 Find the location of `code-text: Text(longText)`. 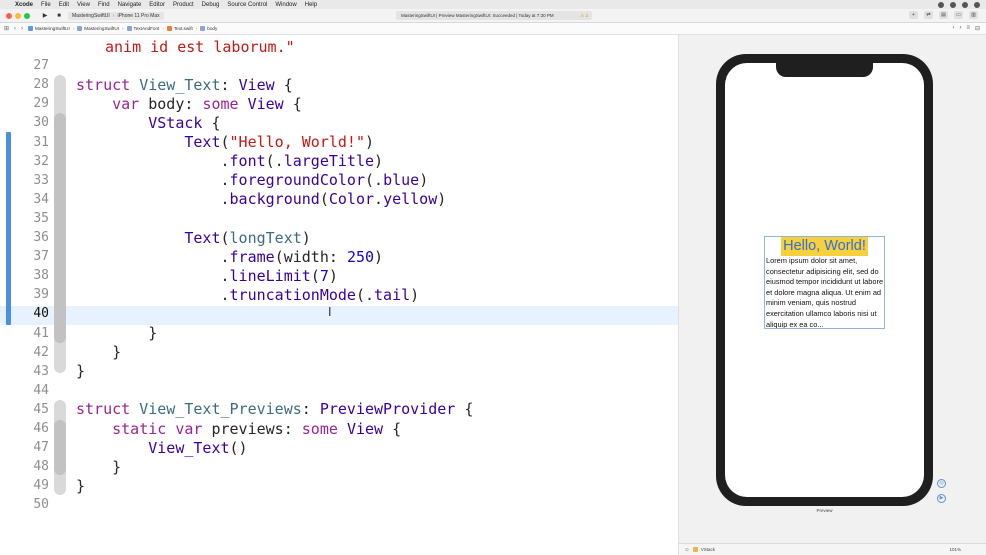

code-text: Text(longText) is located at coordinates (193, 238).